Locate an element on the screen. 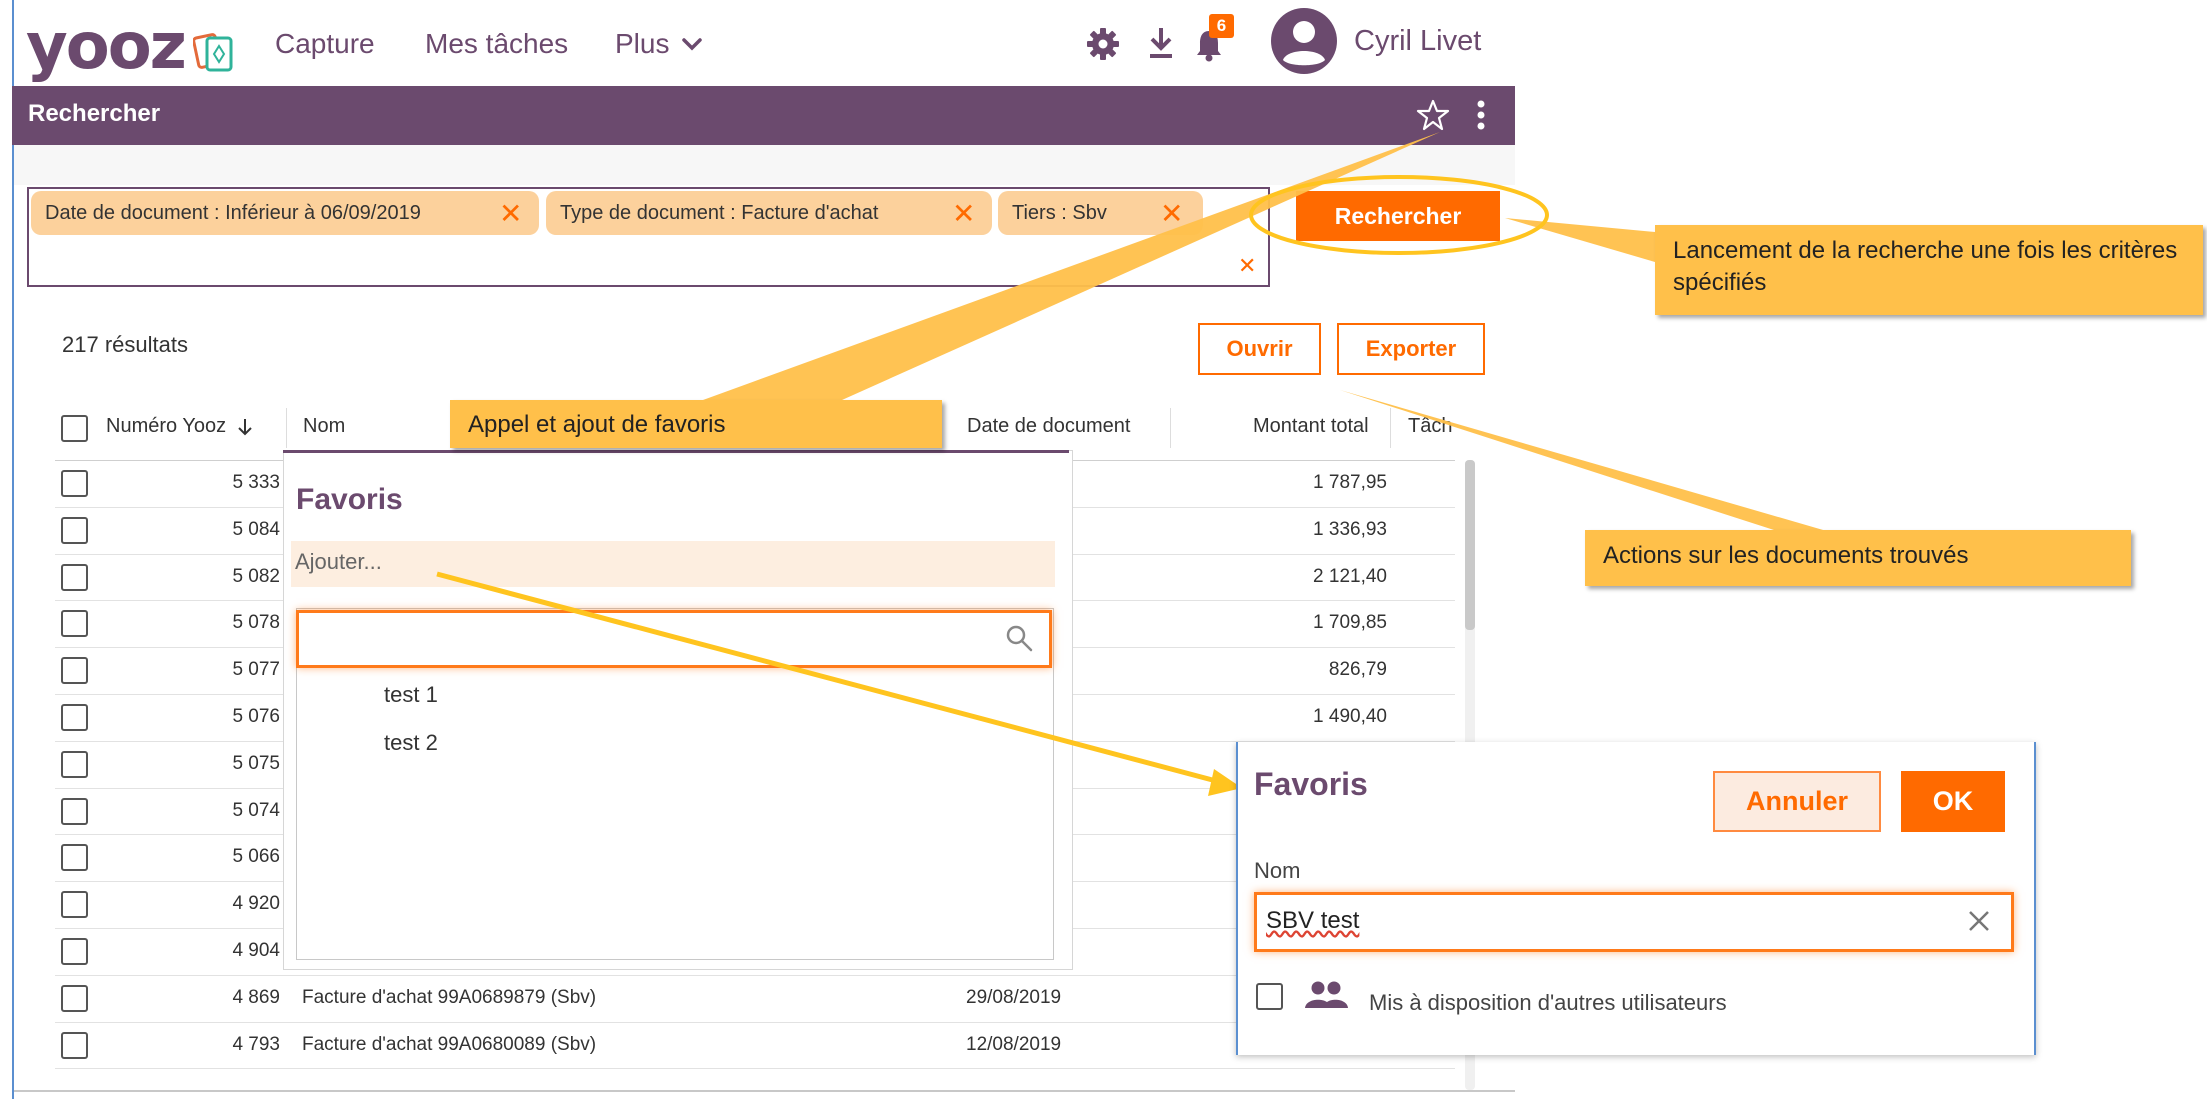 This screenshot has width=2207, height=1099. highlight-ellipse is located at coordinates (1399, 215).